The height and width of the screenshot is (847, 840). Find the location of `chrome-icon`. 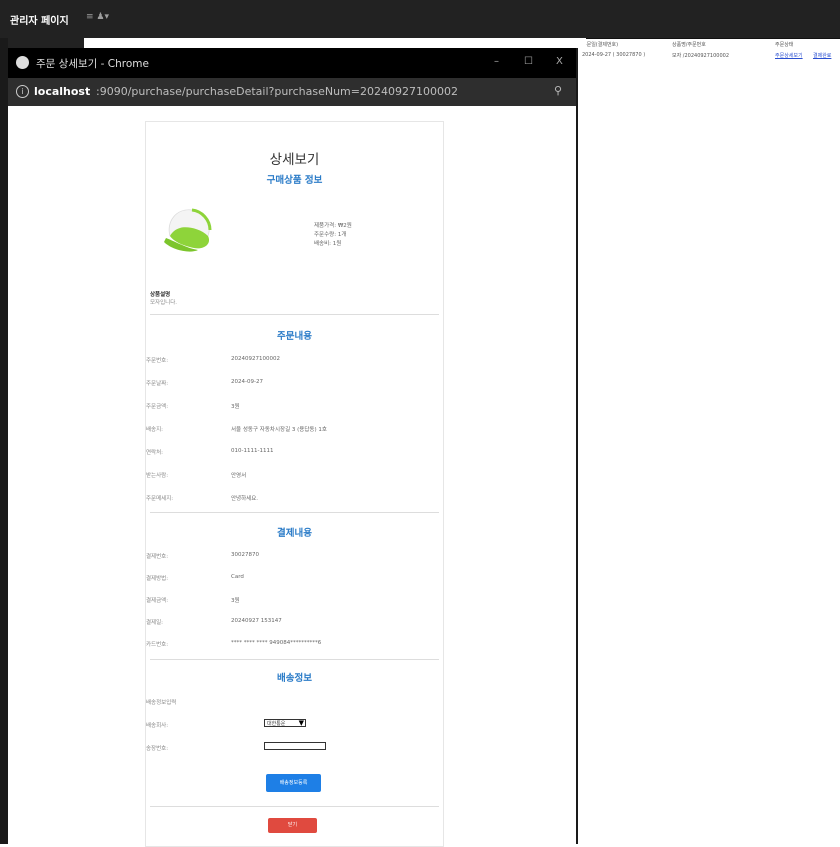

chrome-icon is located at coordinates (22, 62).